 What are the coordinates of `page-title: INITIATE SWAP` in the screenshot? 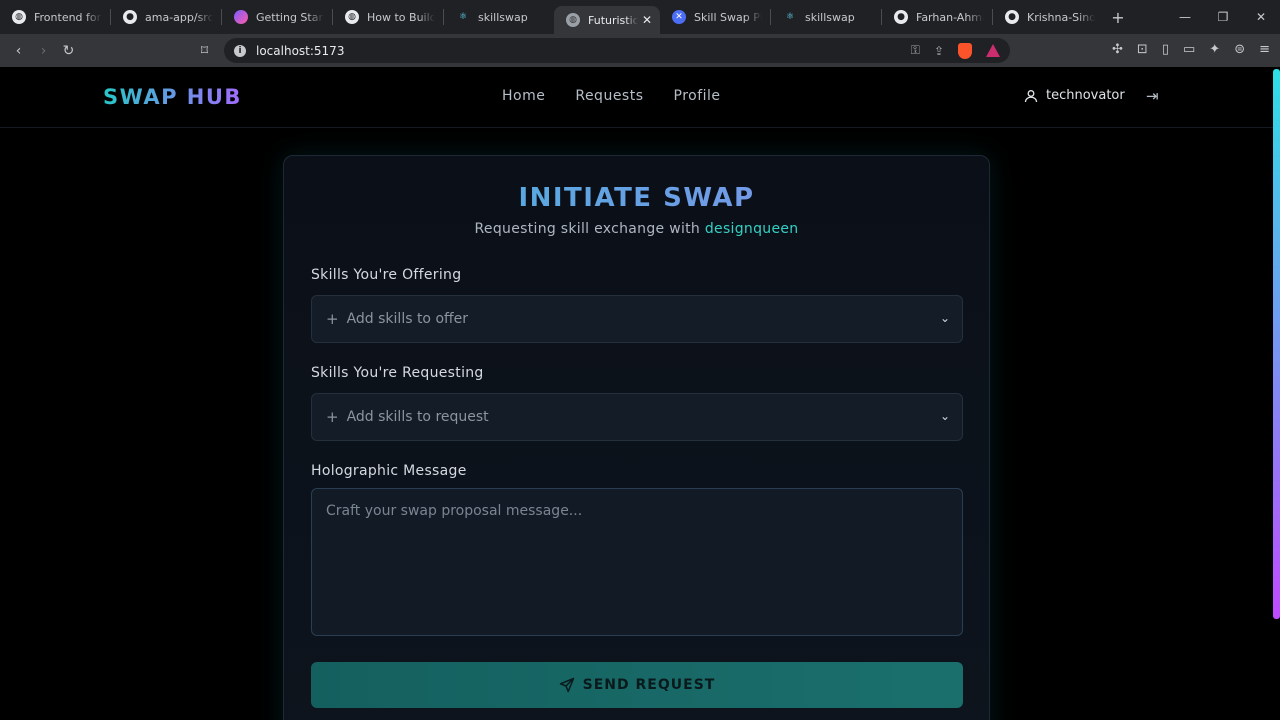 It's located at (636, 198).